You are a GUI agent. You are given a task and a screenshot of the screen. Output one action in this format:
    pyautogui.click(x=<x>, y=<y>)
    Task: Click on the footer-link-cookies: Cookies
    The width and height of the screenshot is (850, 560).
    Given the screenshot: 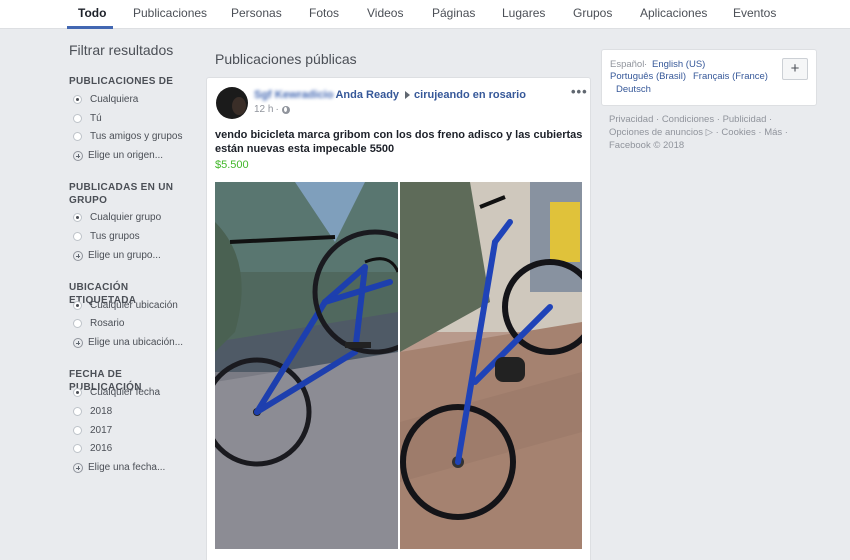 What is the action you would take?
    pyautogui.click(x=738, y=132)
    